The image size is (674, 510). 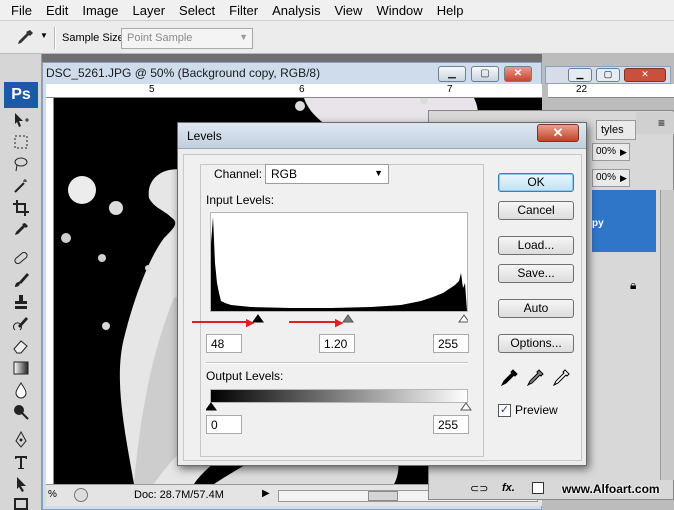 I want to click on layer-mask-icon, so click(x=538, y=488).